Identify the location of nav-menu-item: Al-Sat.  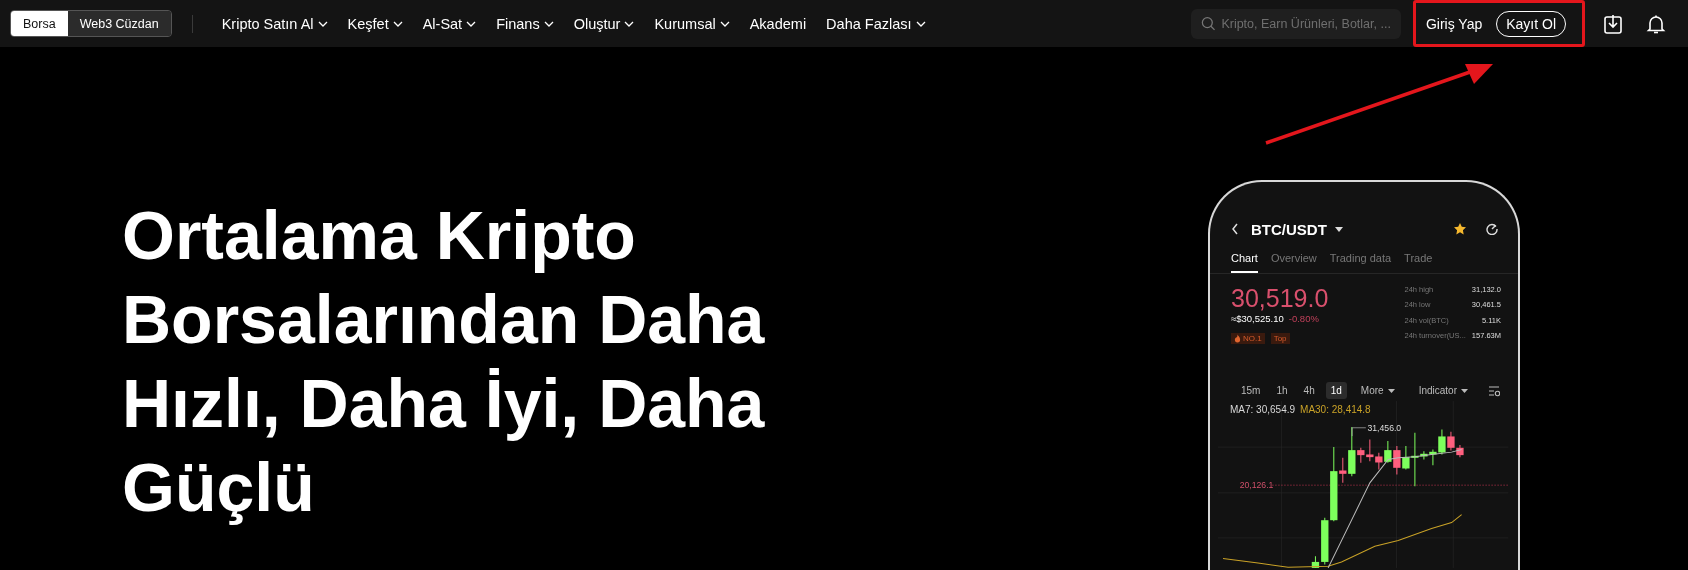
(449, 23).